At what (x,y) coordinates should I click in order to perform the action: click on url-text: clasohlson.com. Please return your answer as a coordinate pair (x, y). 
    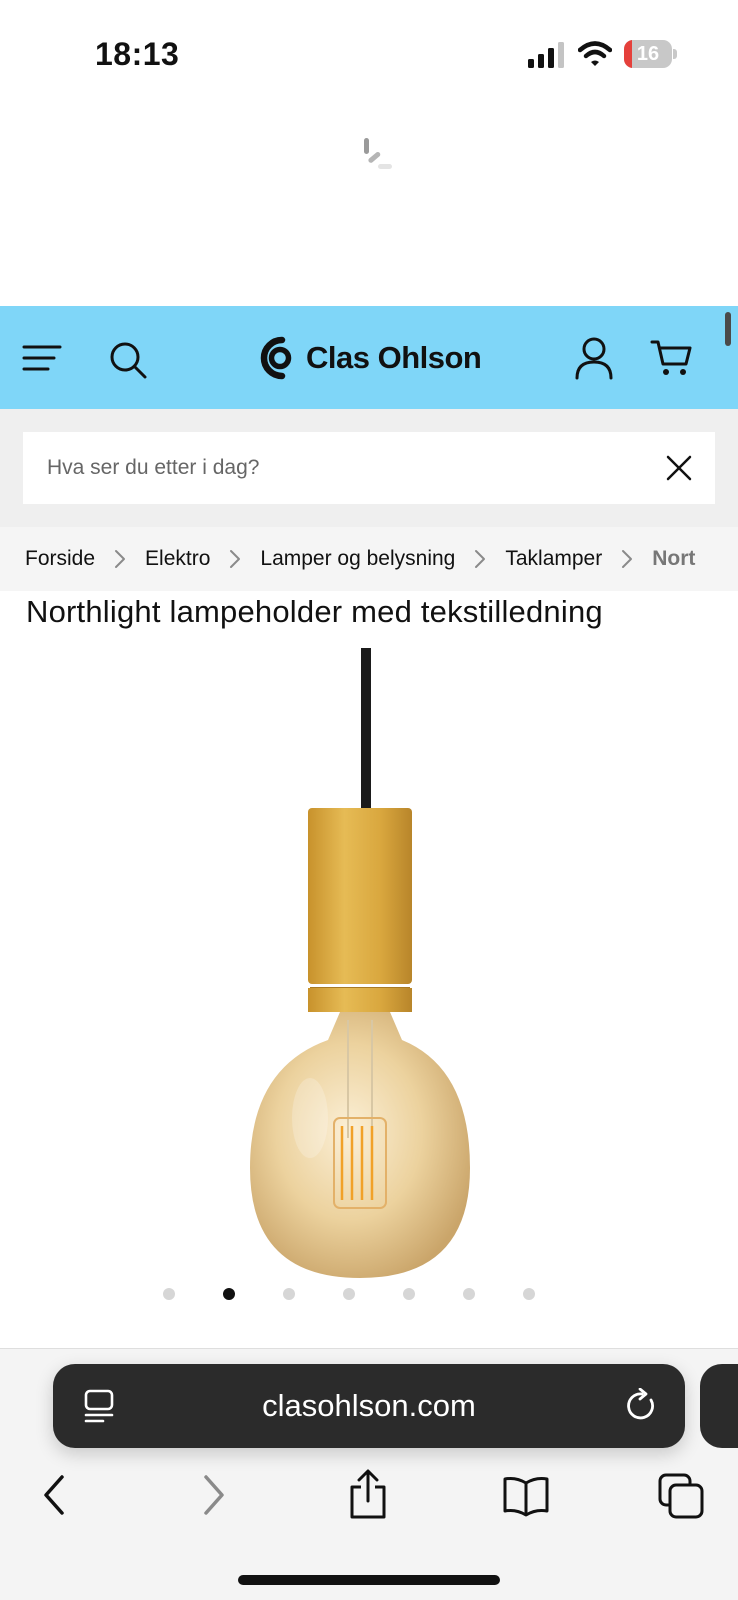
    Looking at the image, I should click on (369, 1406).